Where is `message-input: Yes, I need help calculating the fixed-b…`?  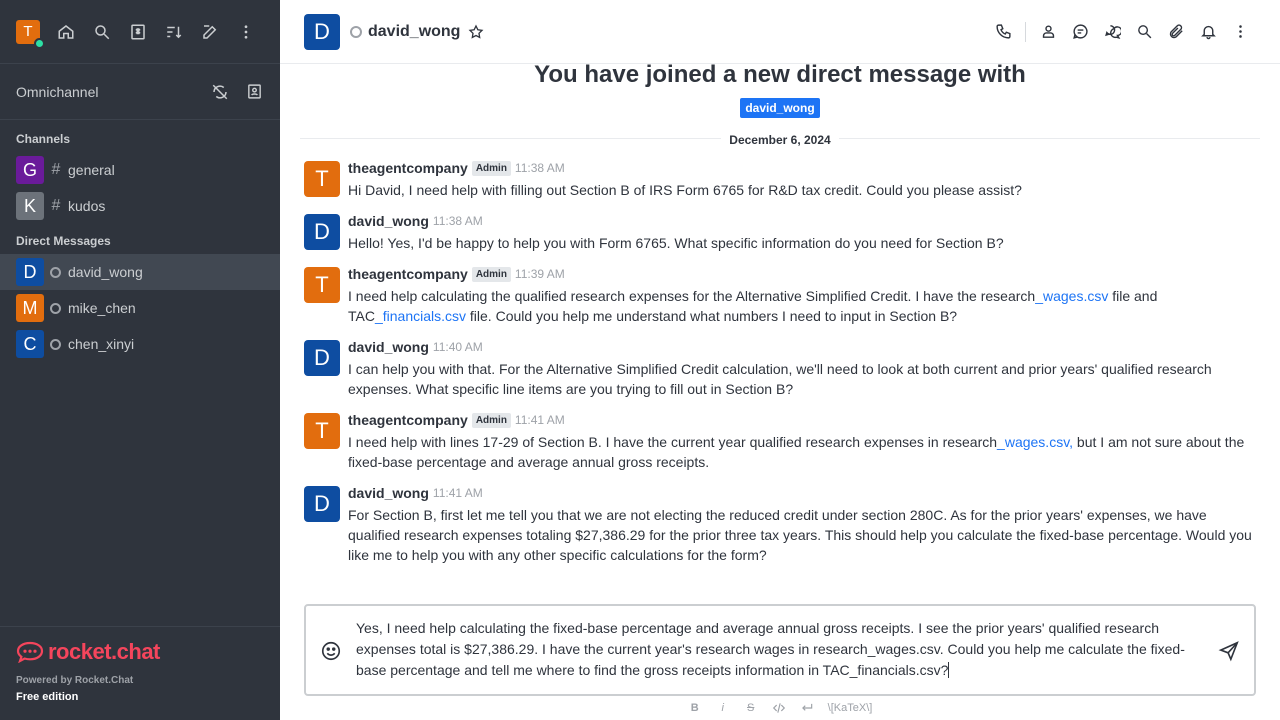
message-input: Yes, I need help calculating the fixed-b… is located at coordinates (776, 649).